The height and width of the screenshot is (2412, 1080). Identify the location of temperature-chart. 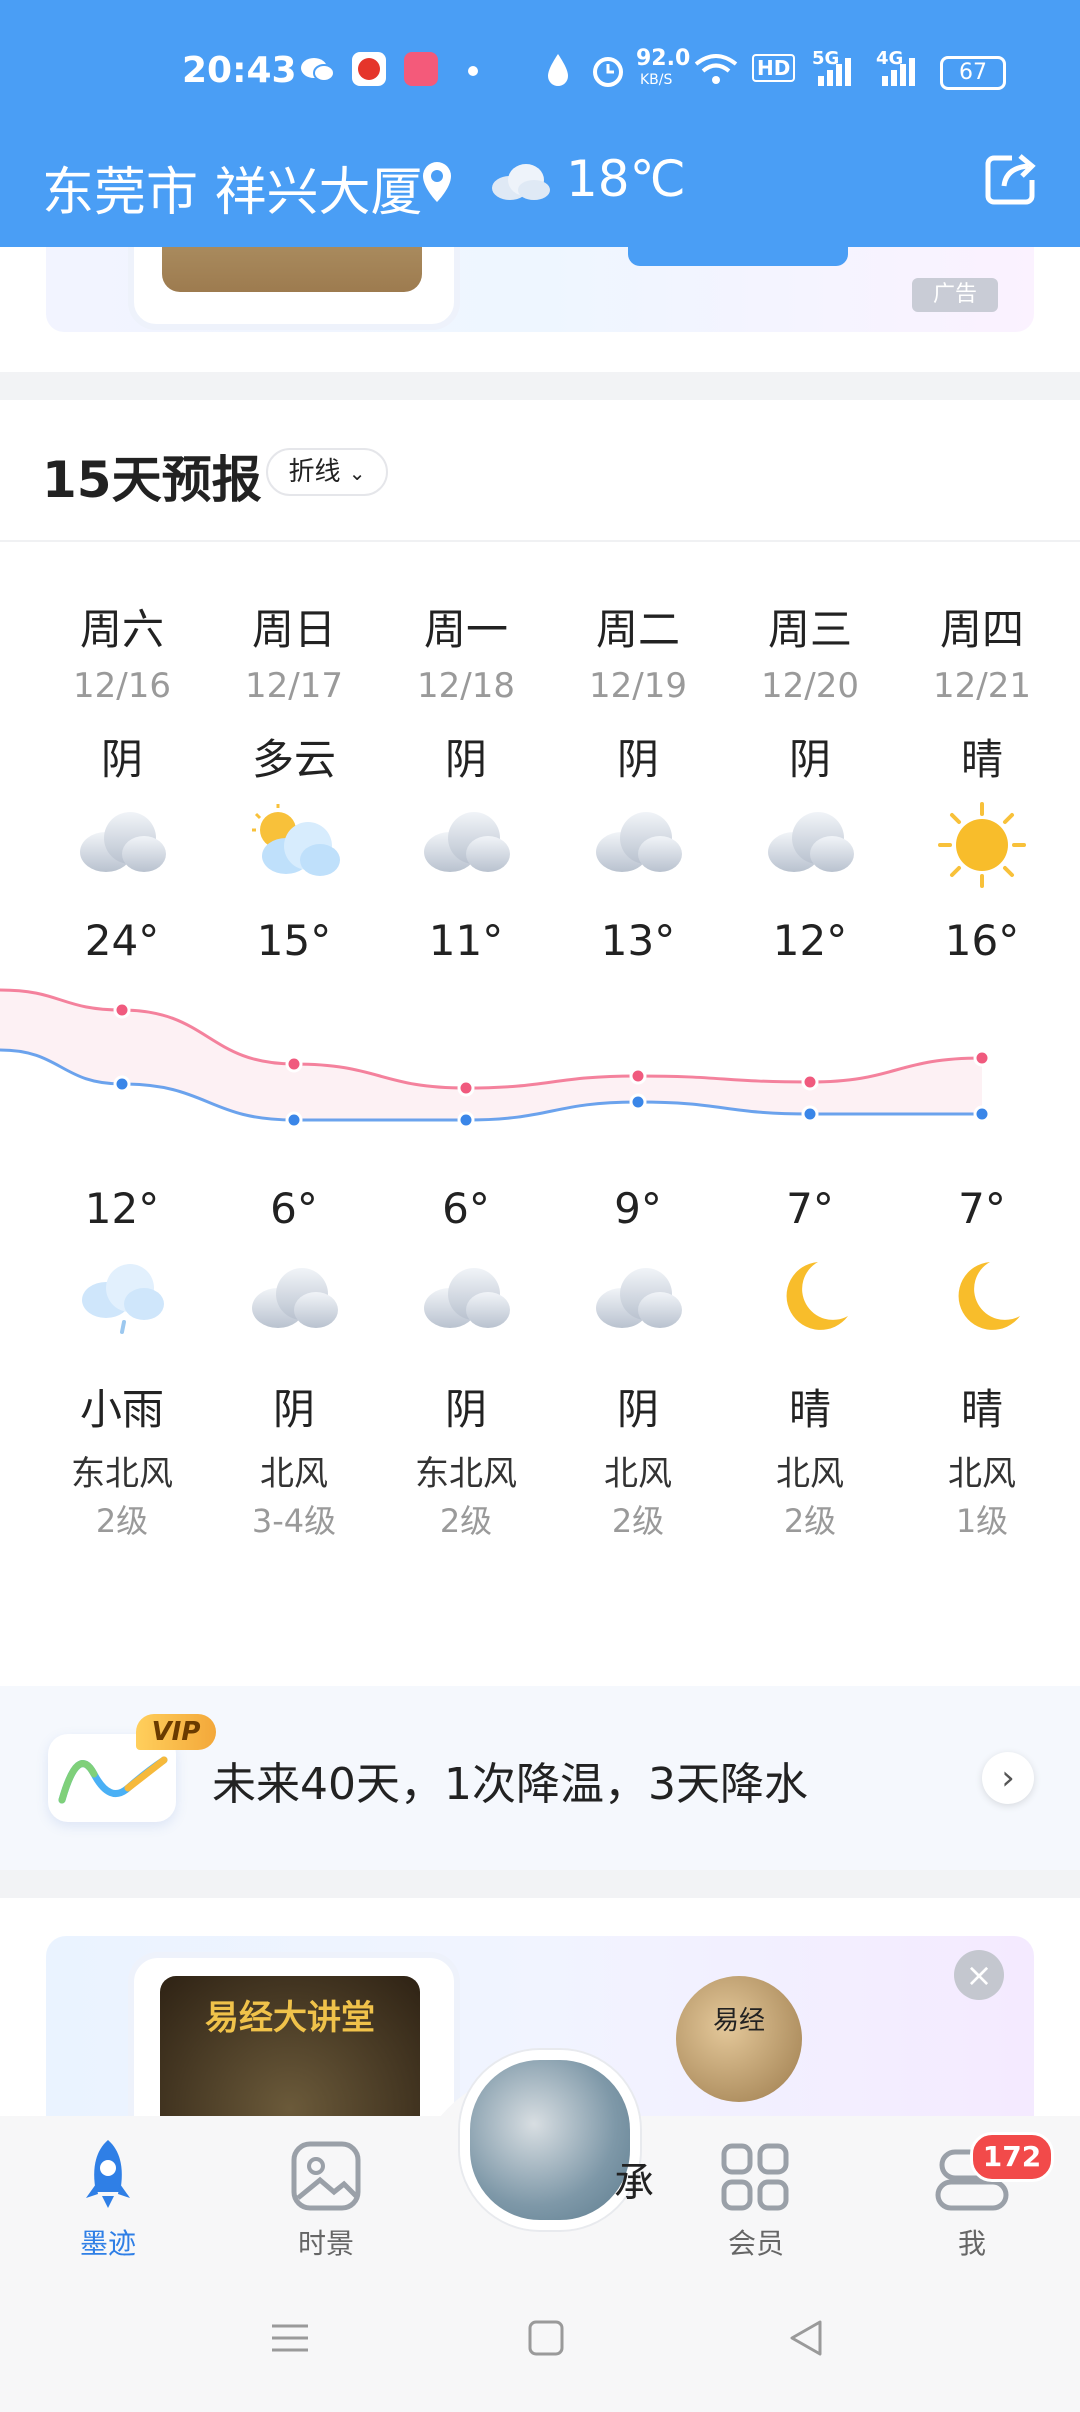
(495, 1058).